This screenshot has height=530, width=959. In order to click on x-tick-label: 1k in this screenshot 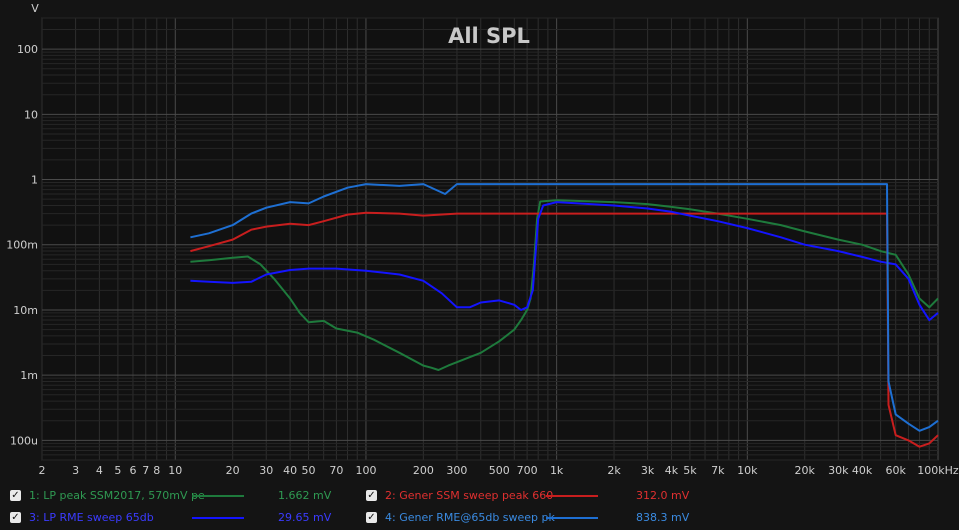, I will do `click(557, 470)`.